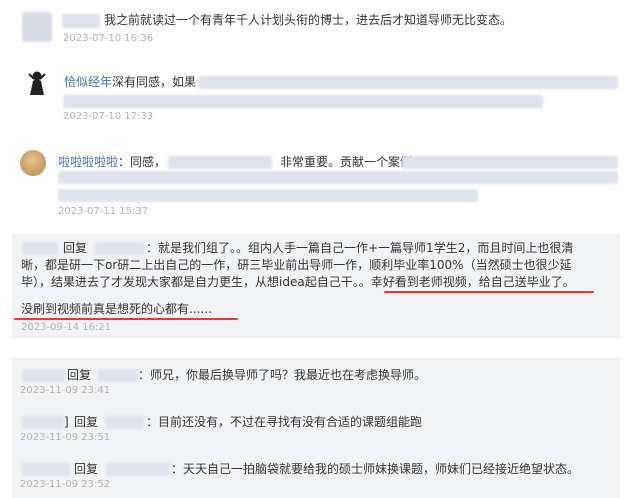 Image resolution: width=625 pixels, height=498 pixels. Describe the element at coordinates (375, 469) in the screenshot. I see `reply-text: ：天天自己一拍脑袋就要给我的硕士师妹换课题，师妹们已经接近绝望状态。` at that location.